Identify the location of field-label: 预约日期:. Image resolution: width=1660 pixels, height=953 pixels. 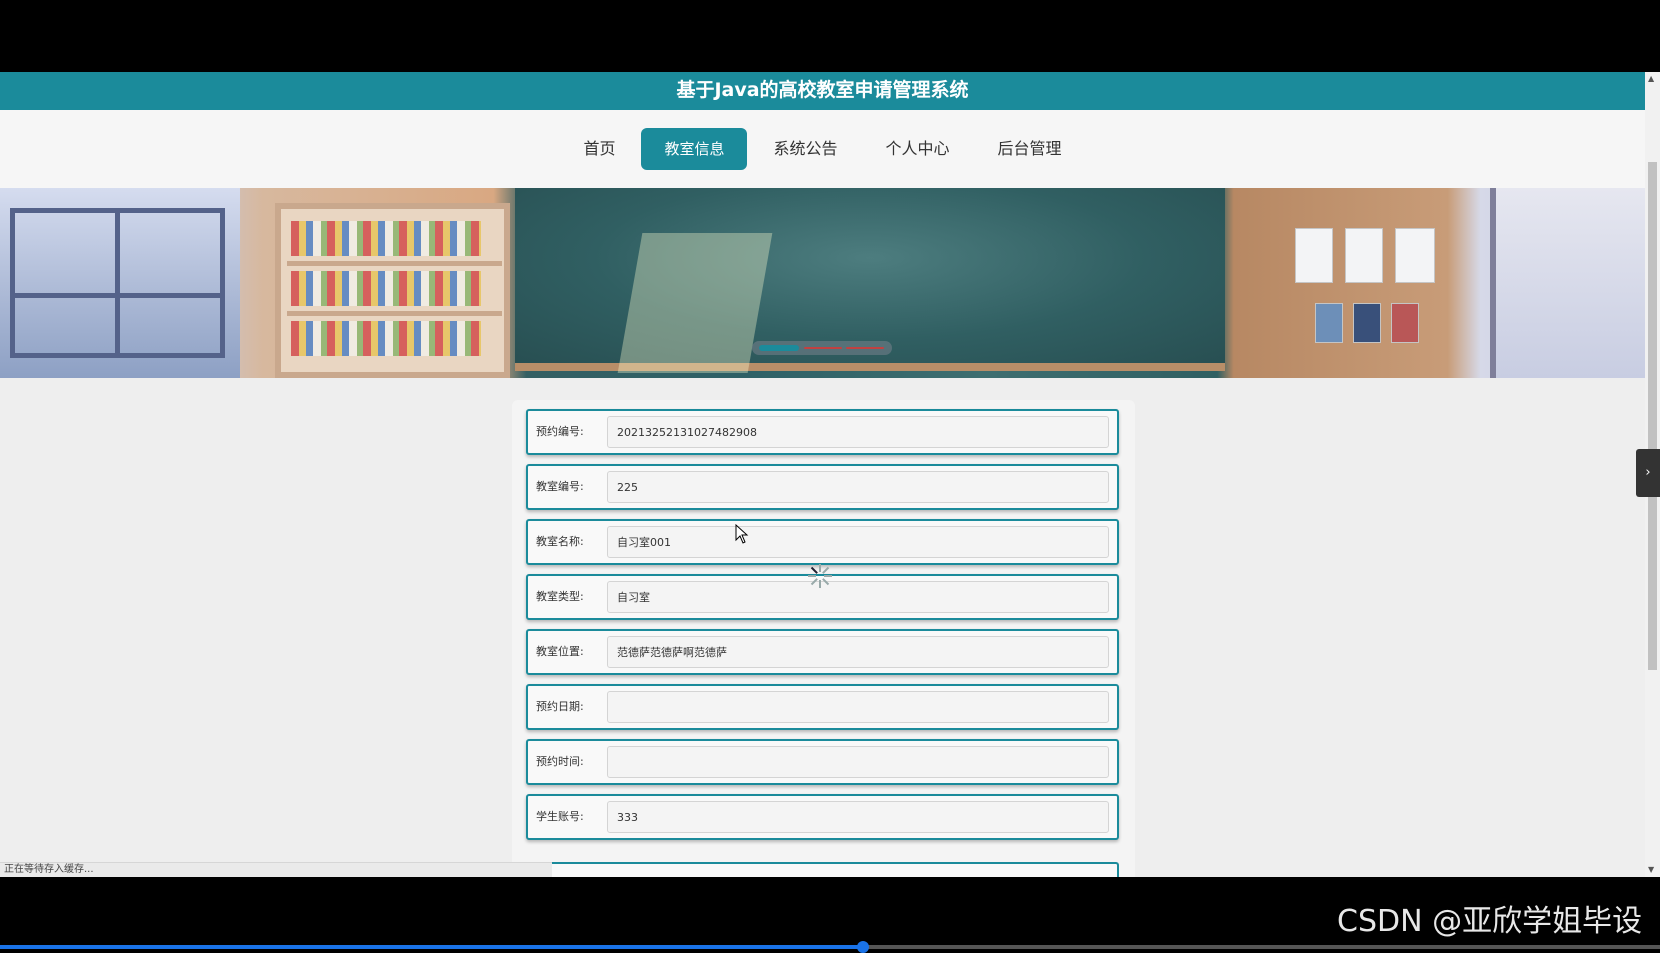
(560, 706).